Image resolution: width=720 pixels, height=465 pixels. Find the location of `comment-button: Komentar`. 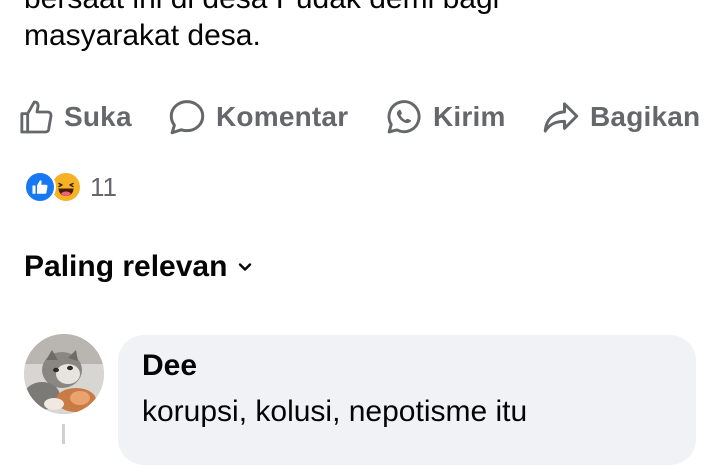

comment-button: Komentar is located at coordinates (257, 117).